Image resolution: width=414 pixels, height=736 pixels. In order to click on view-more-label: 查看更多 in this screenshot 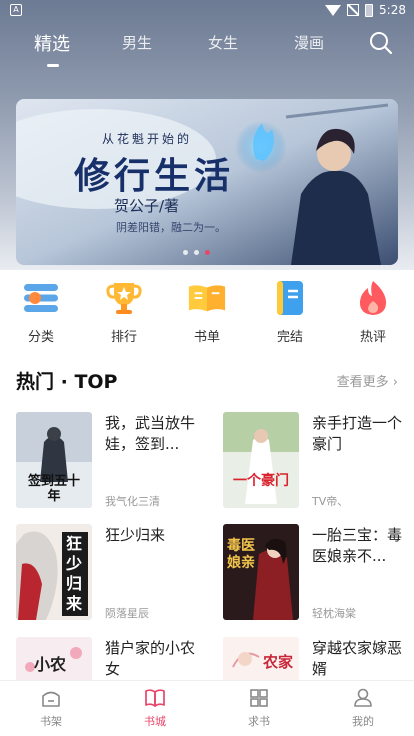, I will do `click(362, 382)`.